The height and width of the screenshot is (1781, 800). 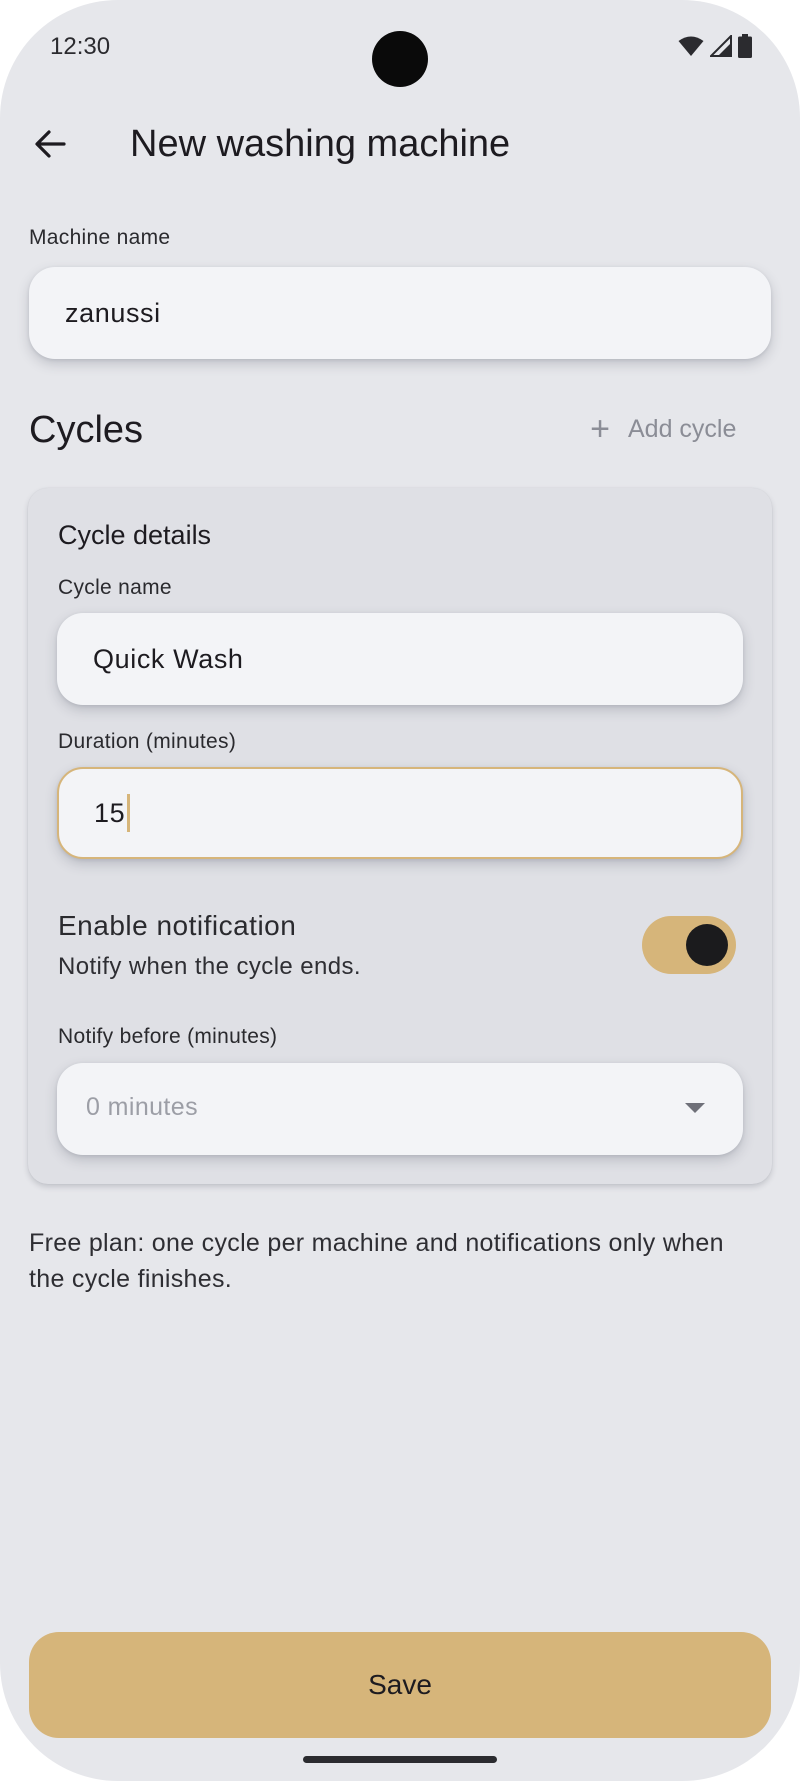 What do you see at coordinates (695, 1108) in the screenshot?
I see `dropdown-arrow-icon` at bounding box center [695, 1108].